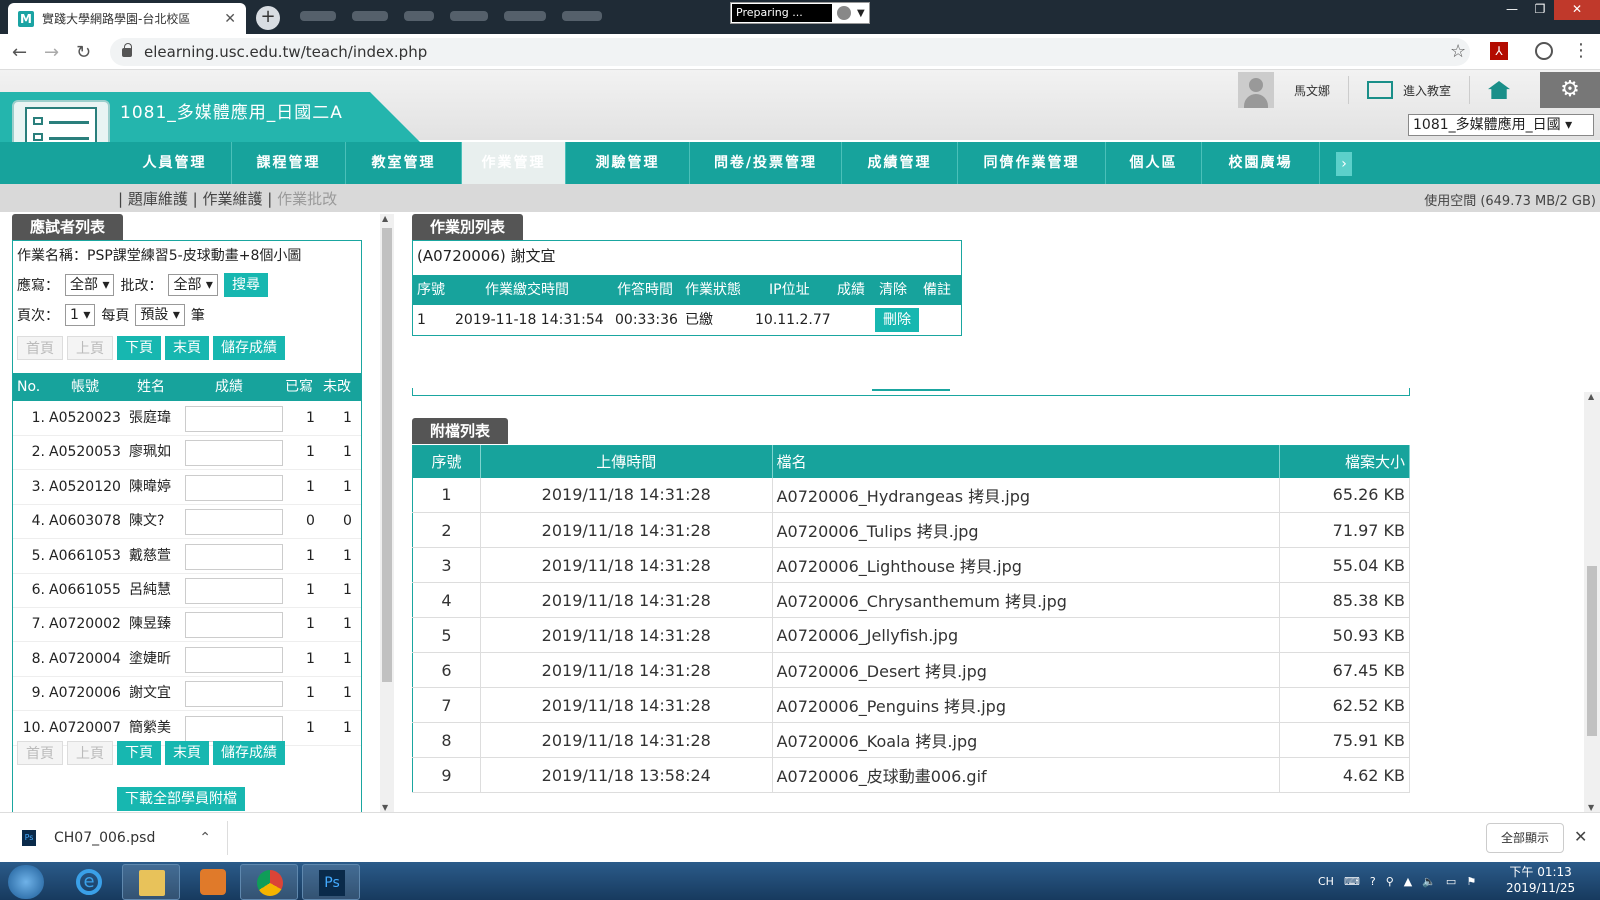 This screenshot has height=900, width=1600. What do you see at coordinates (26, 882) in the screenshot?
I see `start-button-icon` at bounding box center [26, 882].